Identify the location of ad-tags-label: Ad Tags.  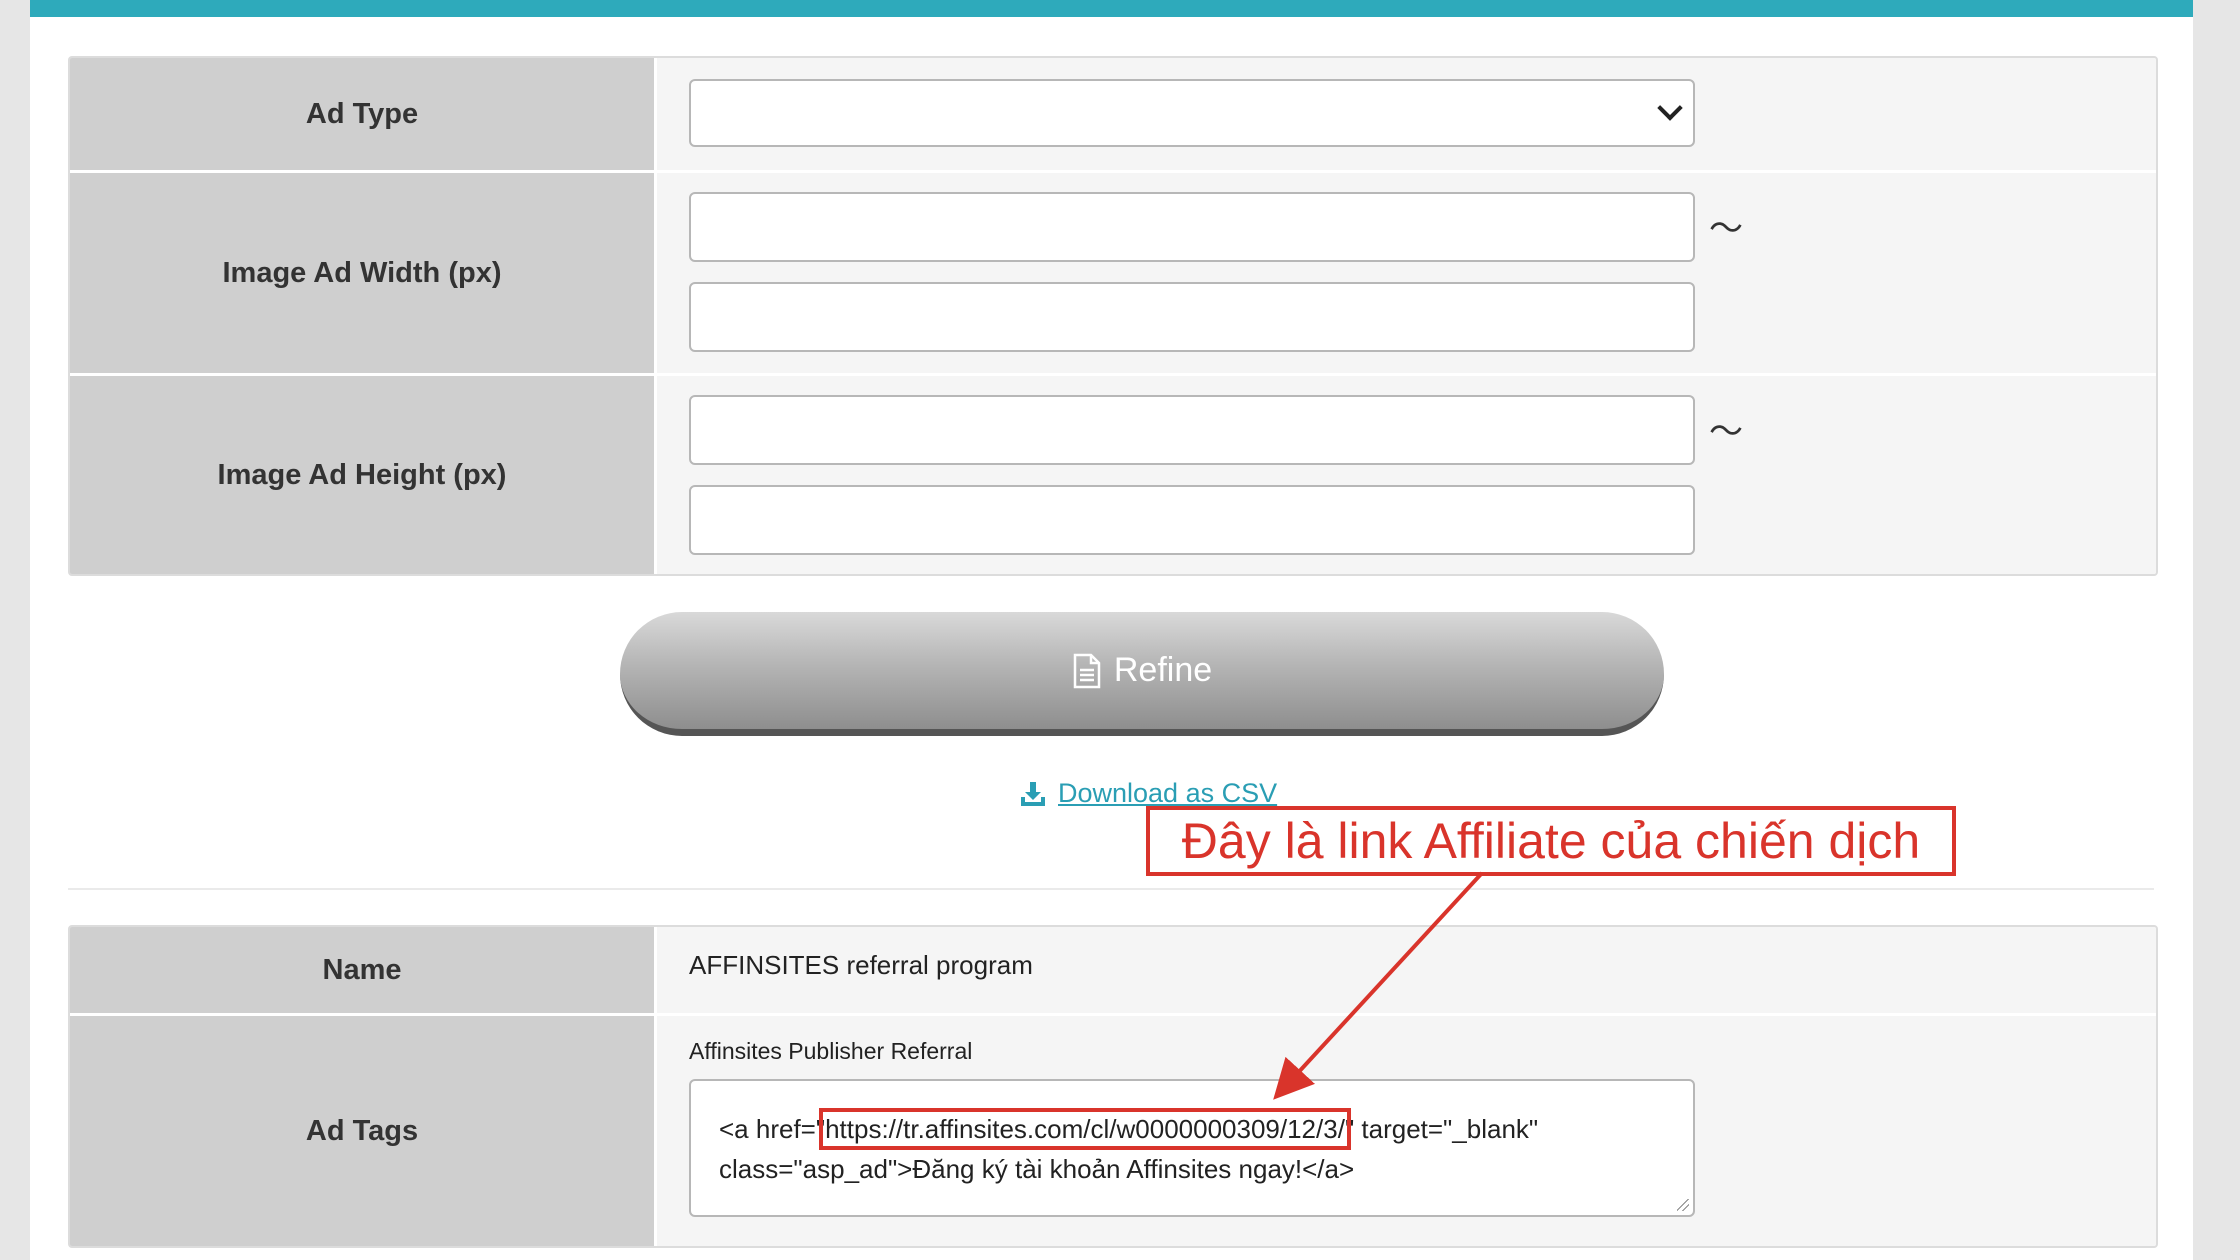
(363, 1131).